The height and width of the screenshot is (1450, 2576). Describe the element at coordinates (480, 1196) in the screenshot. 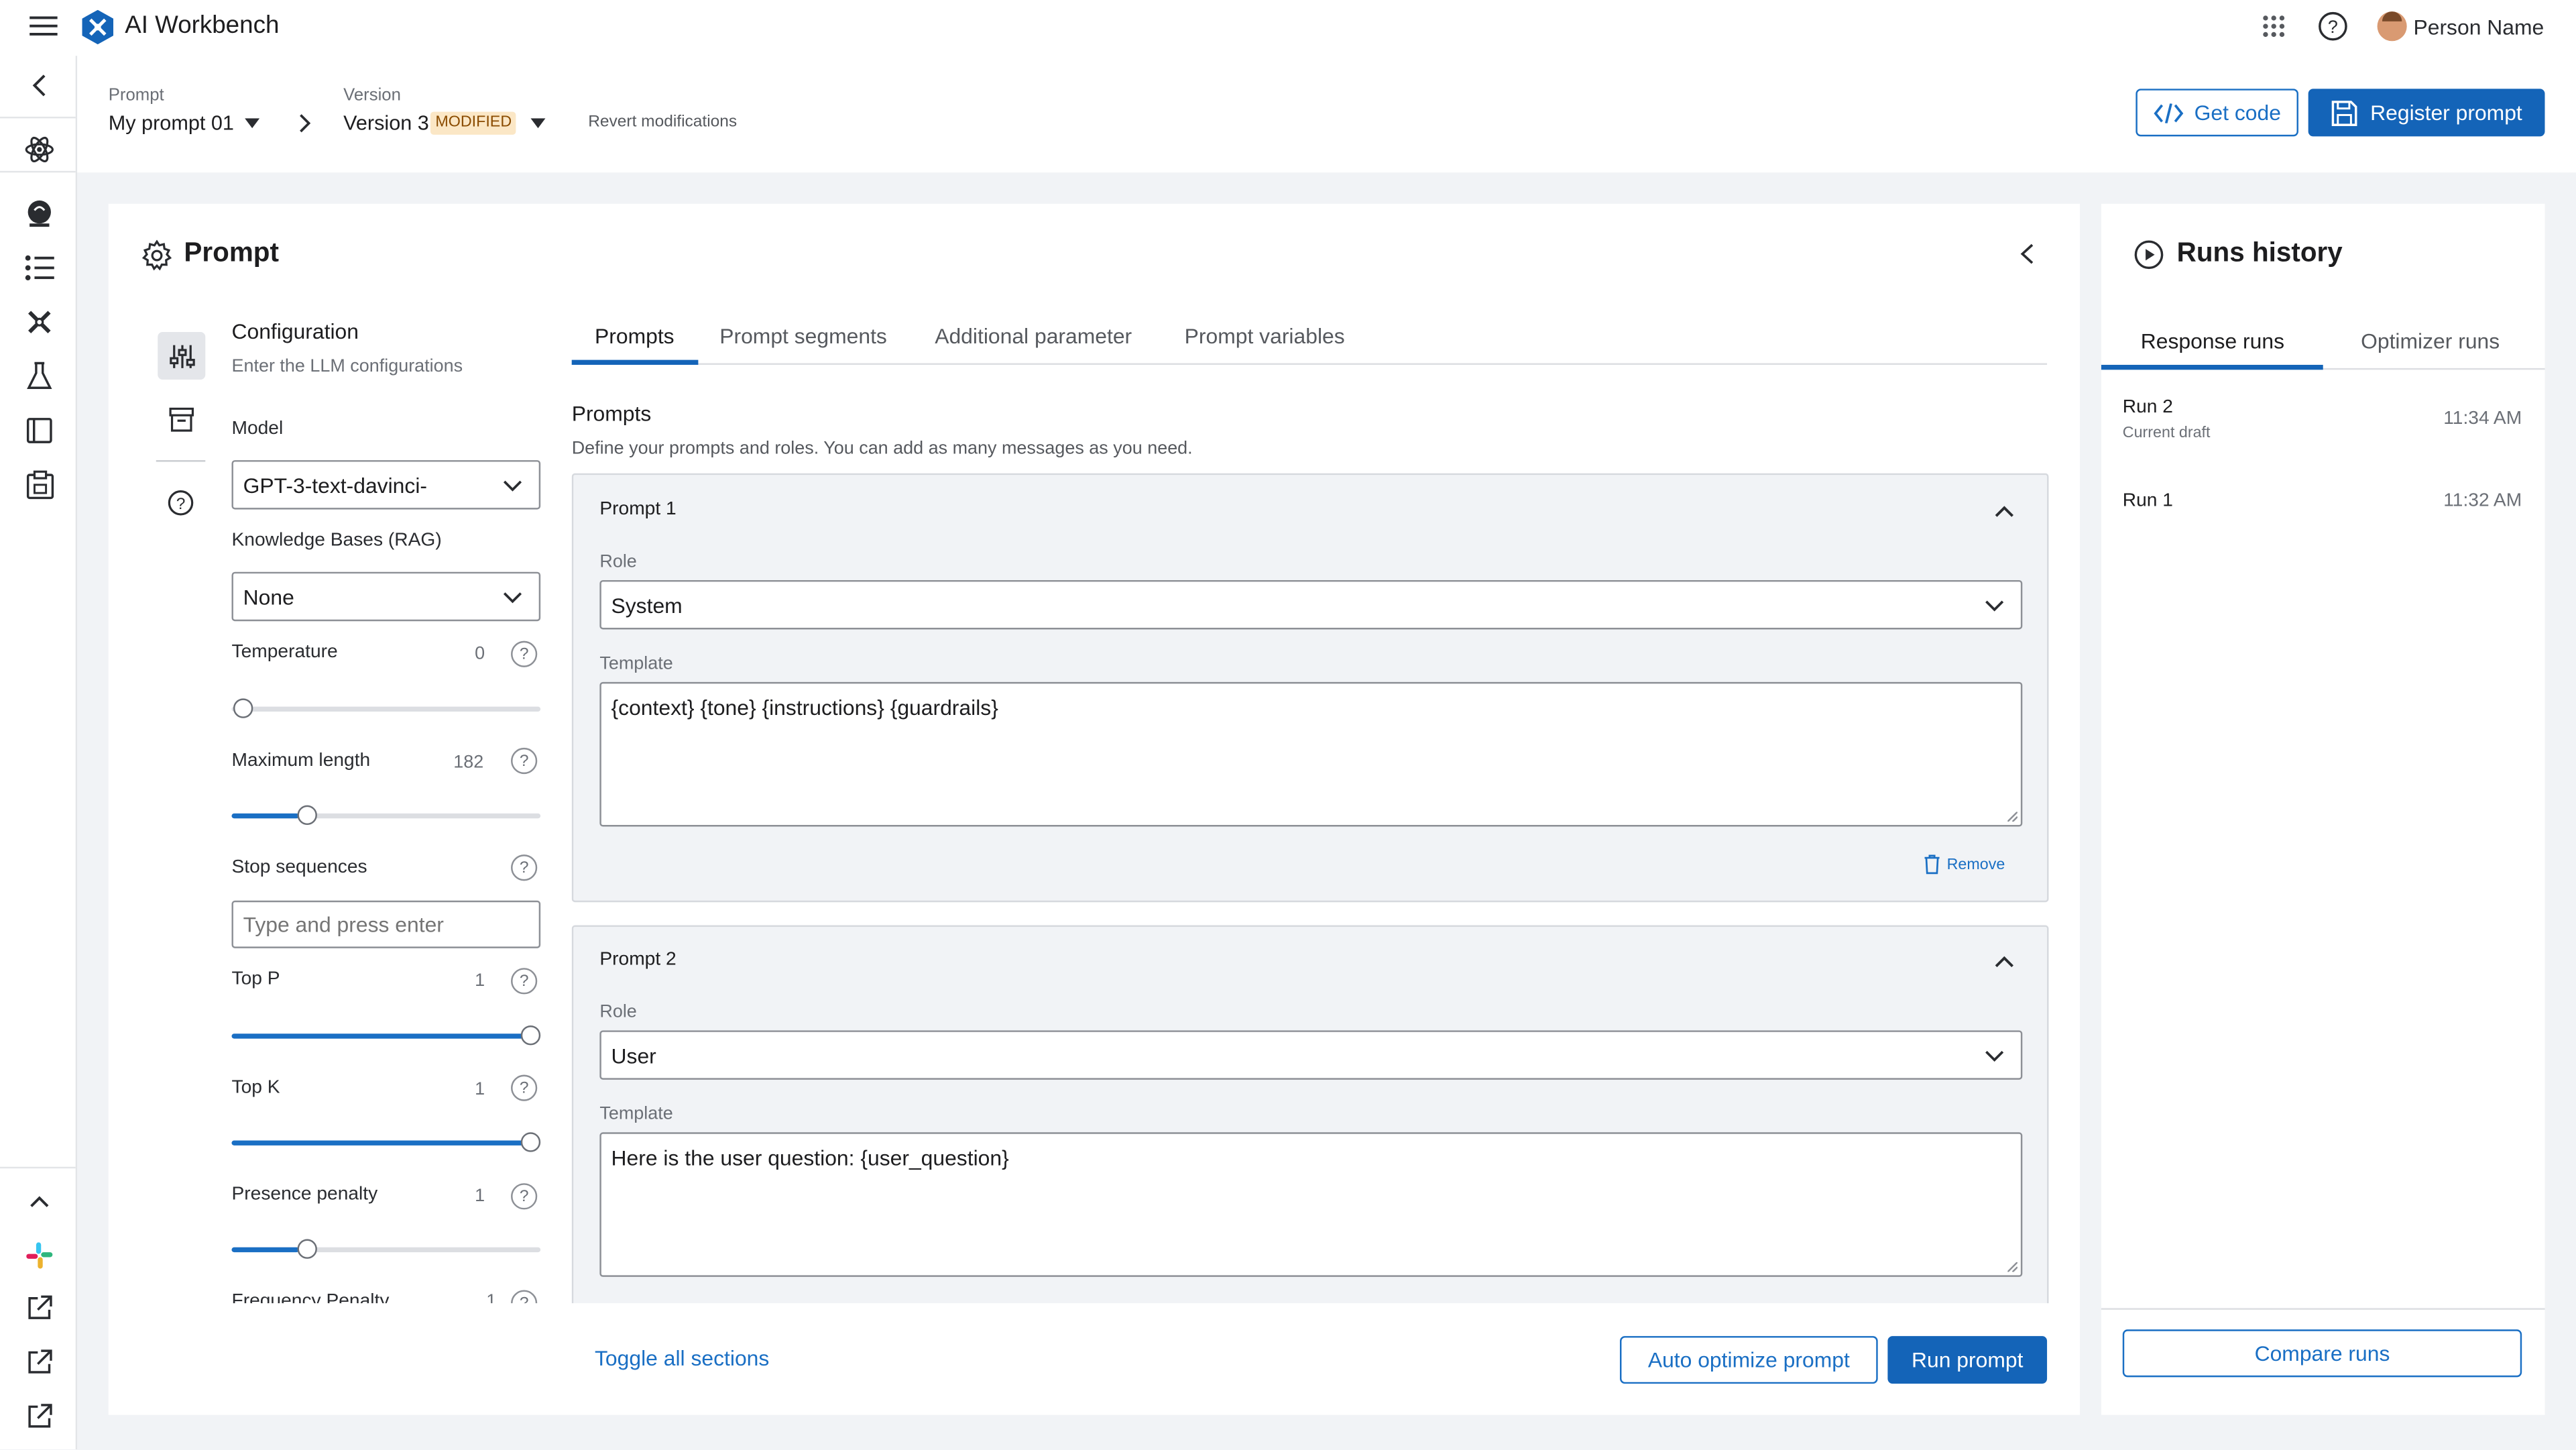

I see `presence-penalty-value: 1` at that location.